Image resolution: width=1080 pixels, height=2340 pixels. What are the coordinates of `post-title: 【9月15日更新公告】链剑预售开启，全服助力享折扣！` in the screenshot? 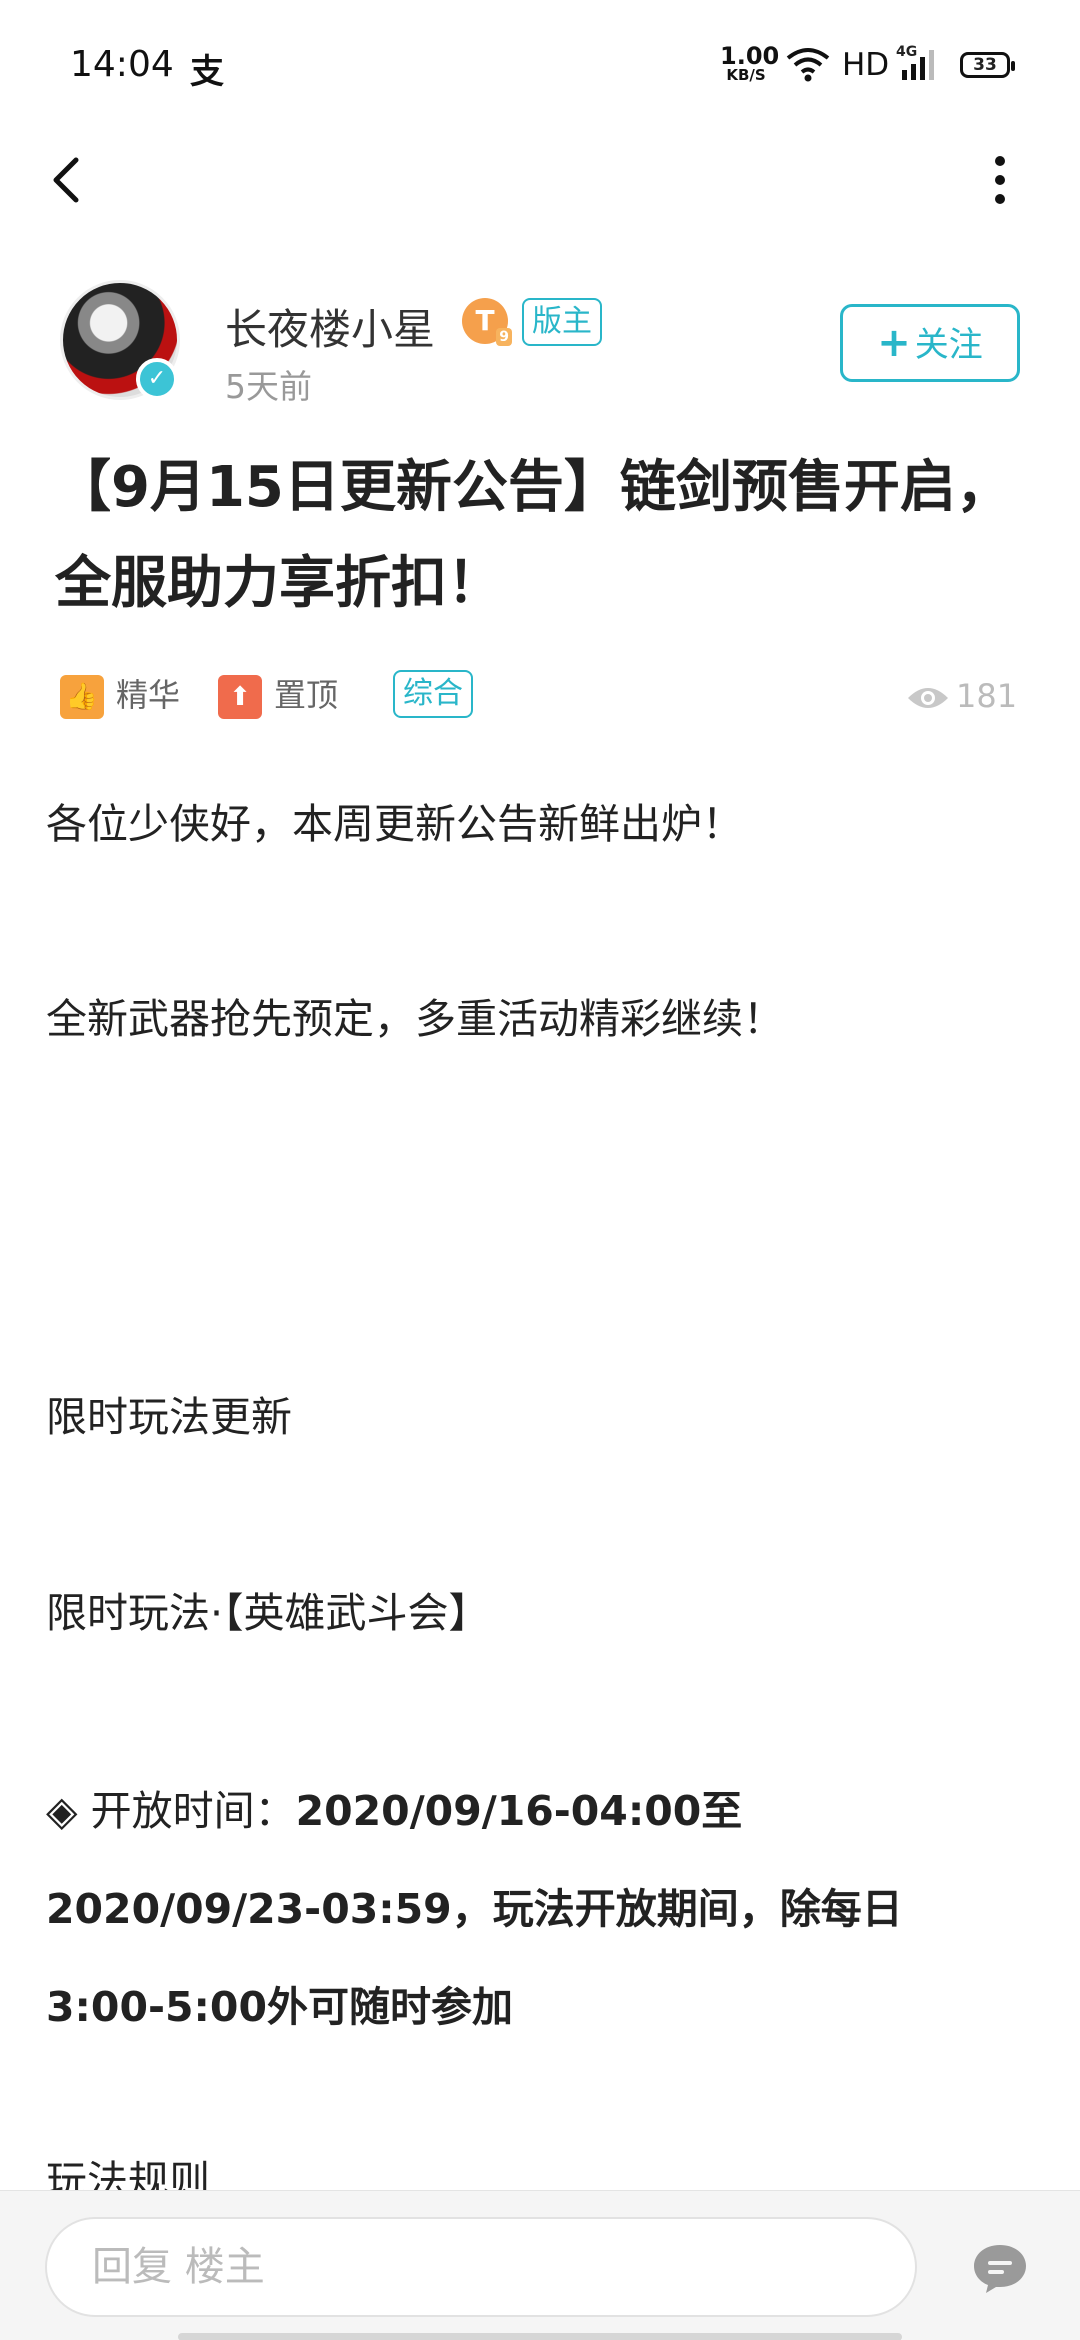 It's located at (533, 535).